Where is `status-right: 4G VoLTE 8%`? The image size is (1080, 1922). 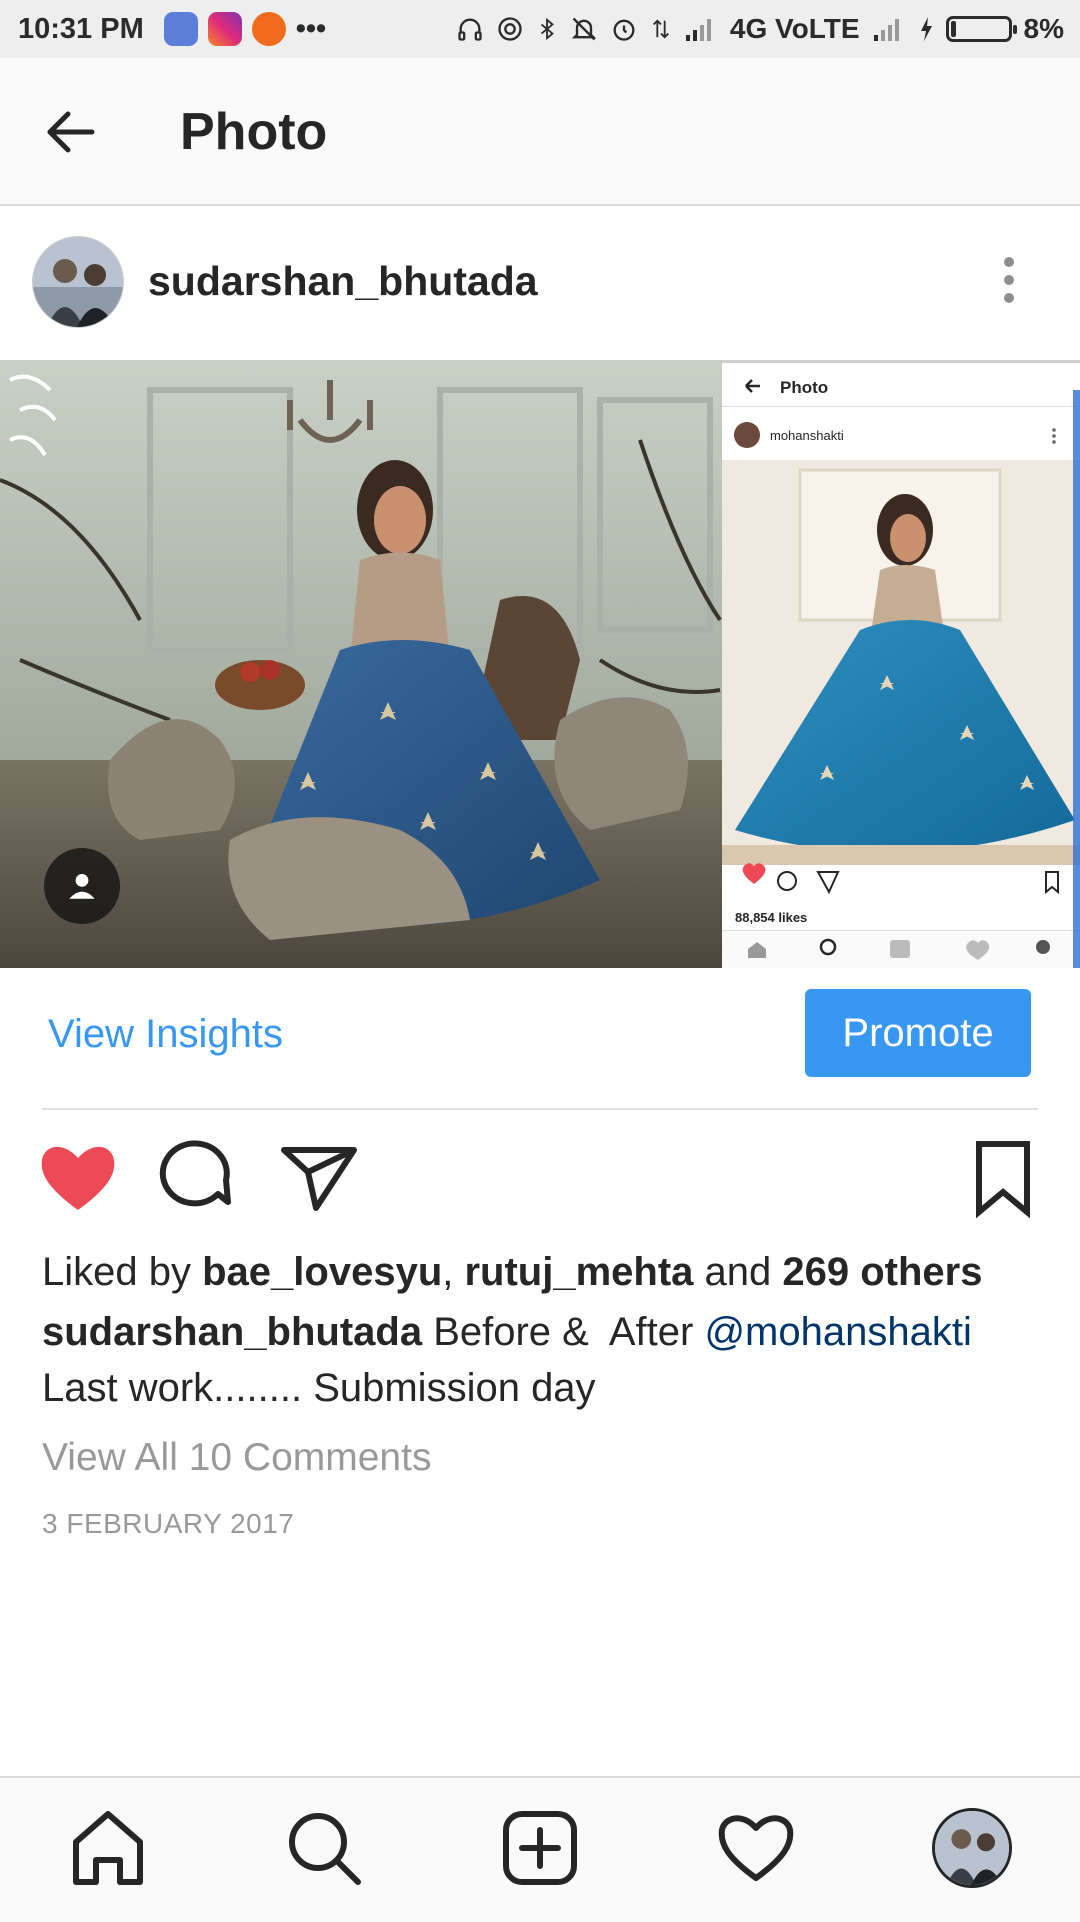
status-right: 4G VoLTE 8% is located at coordinates (760, 29).